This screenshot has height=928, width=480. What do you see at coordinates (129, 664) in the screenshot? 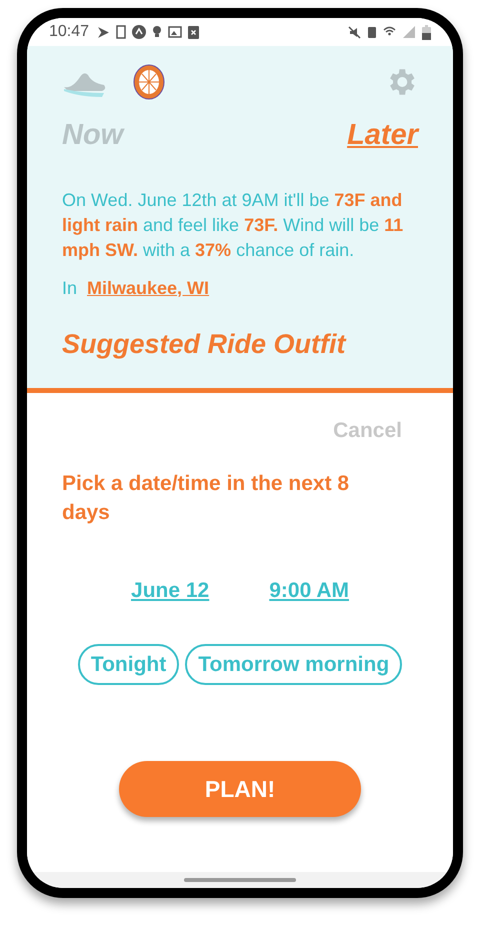
I see `preset-chip: Tonight` at bounding box center [129, 664].